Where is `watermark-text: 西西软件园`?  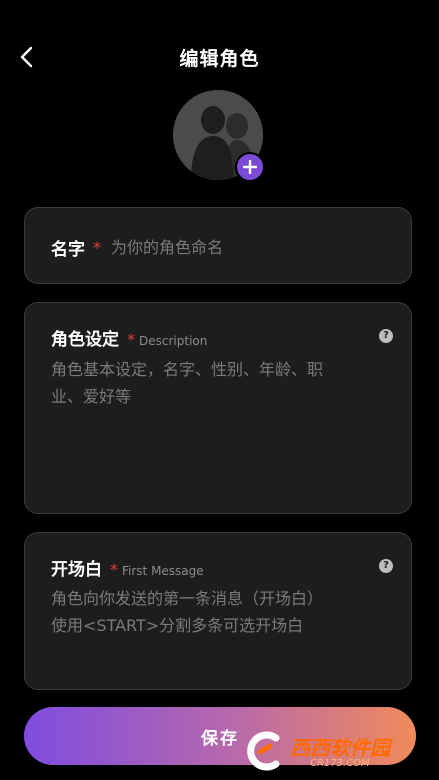
watermark-text: 西西软件园 is located at coordinates (340, 748).